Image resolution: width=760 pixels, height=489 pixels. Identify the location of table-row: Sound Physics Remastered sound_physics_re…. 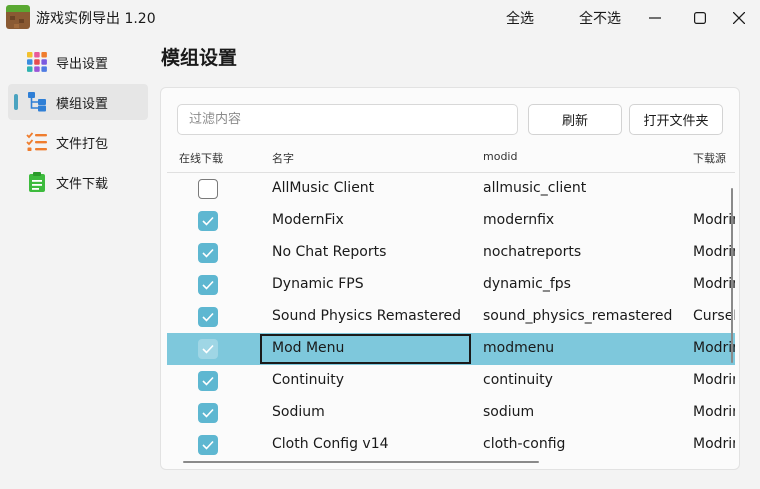
(451, 317).